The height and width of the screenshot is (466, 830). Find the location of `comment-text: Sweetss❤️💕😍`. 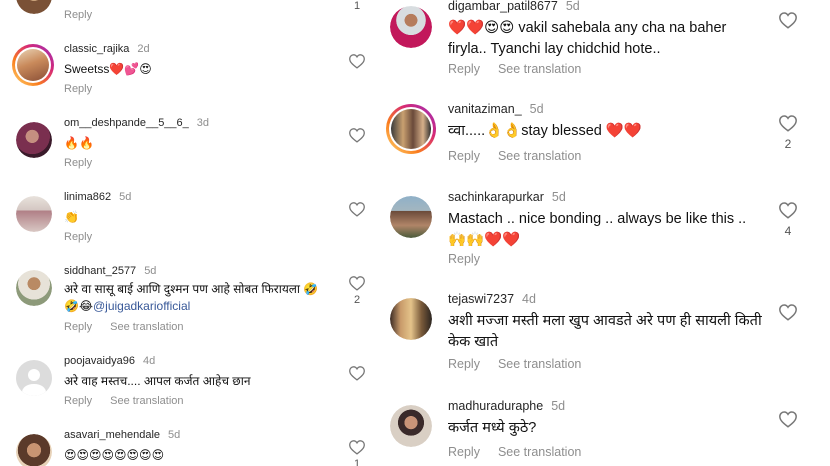

comment-text: Sweetss❤️💕😍 is located at coordinates (108, 69).